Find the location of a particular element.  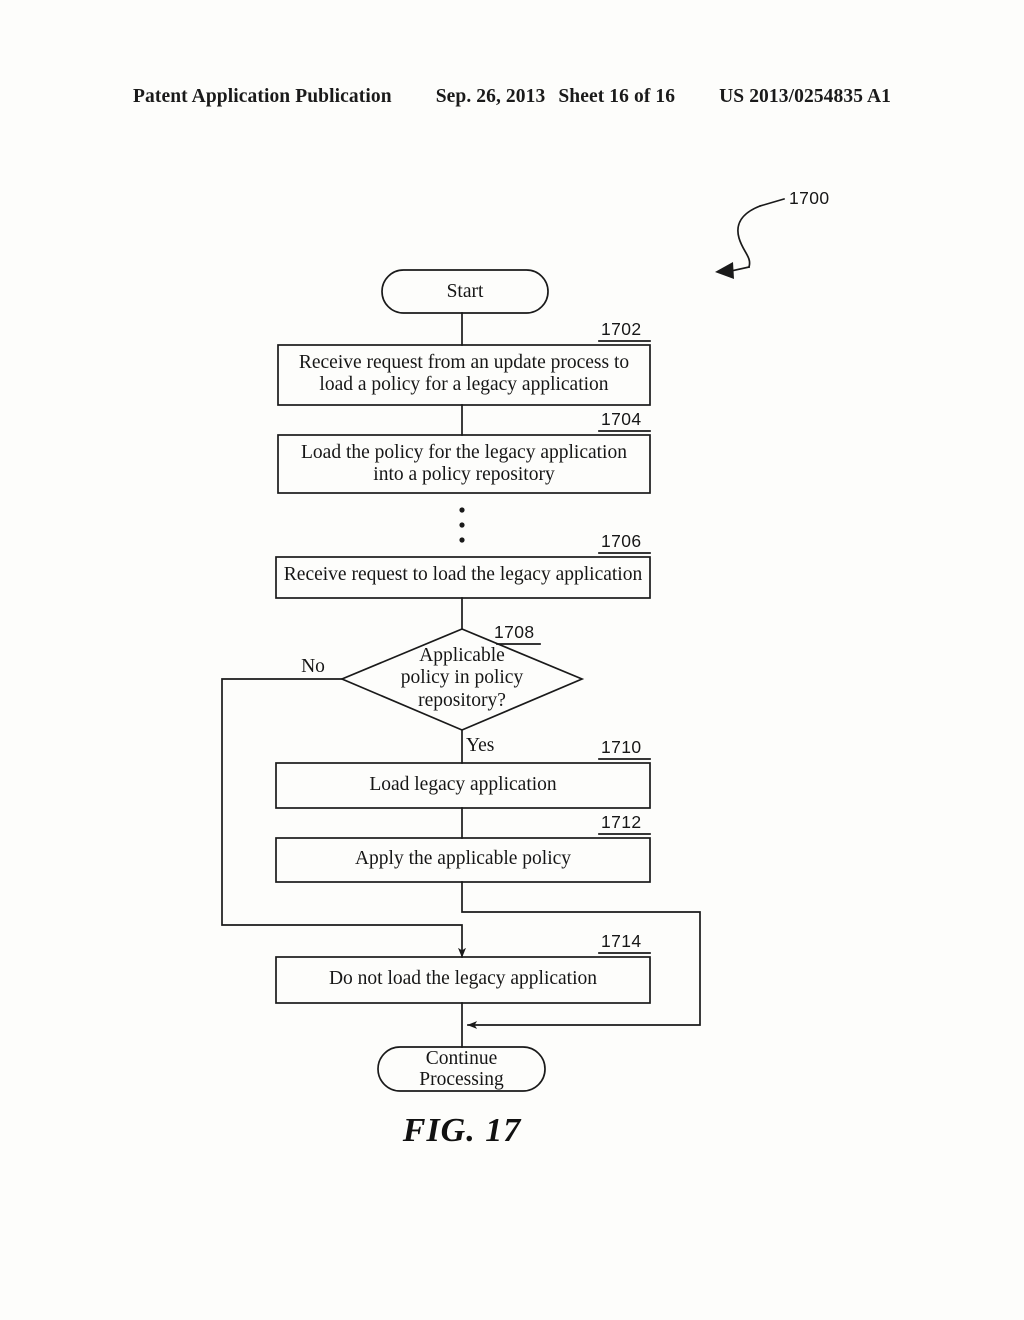

ref-1700-arrowhead is located at coordinates (724, 270).